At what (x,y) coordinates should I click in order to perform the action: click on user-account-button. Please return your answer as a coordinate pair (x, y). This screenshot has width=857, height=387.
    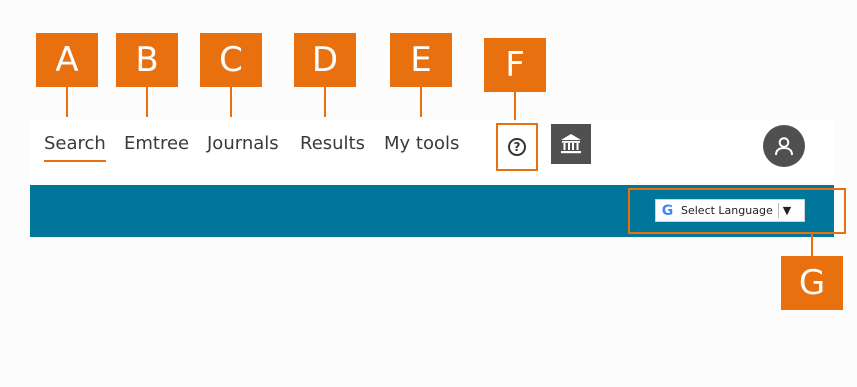
    Looking at the image, I should click on (784, 146).